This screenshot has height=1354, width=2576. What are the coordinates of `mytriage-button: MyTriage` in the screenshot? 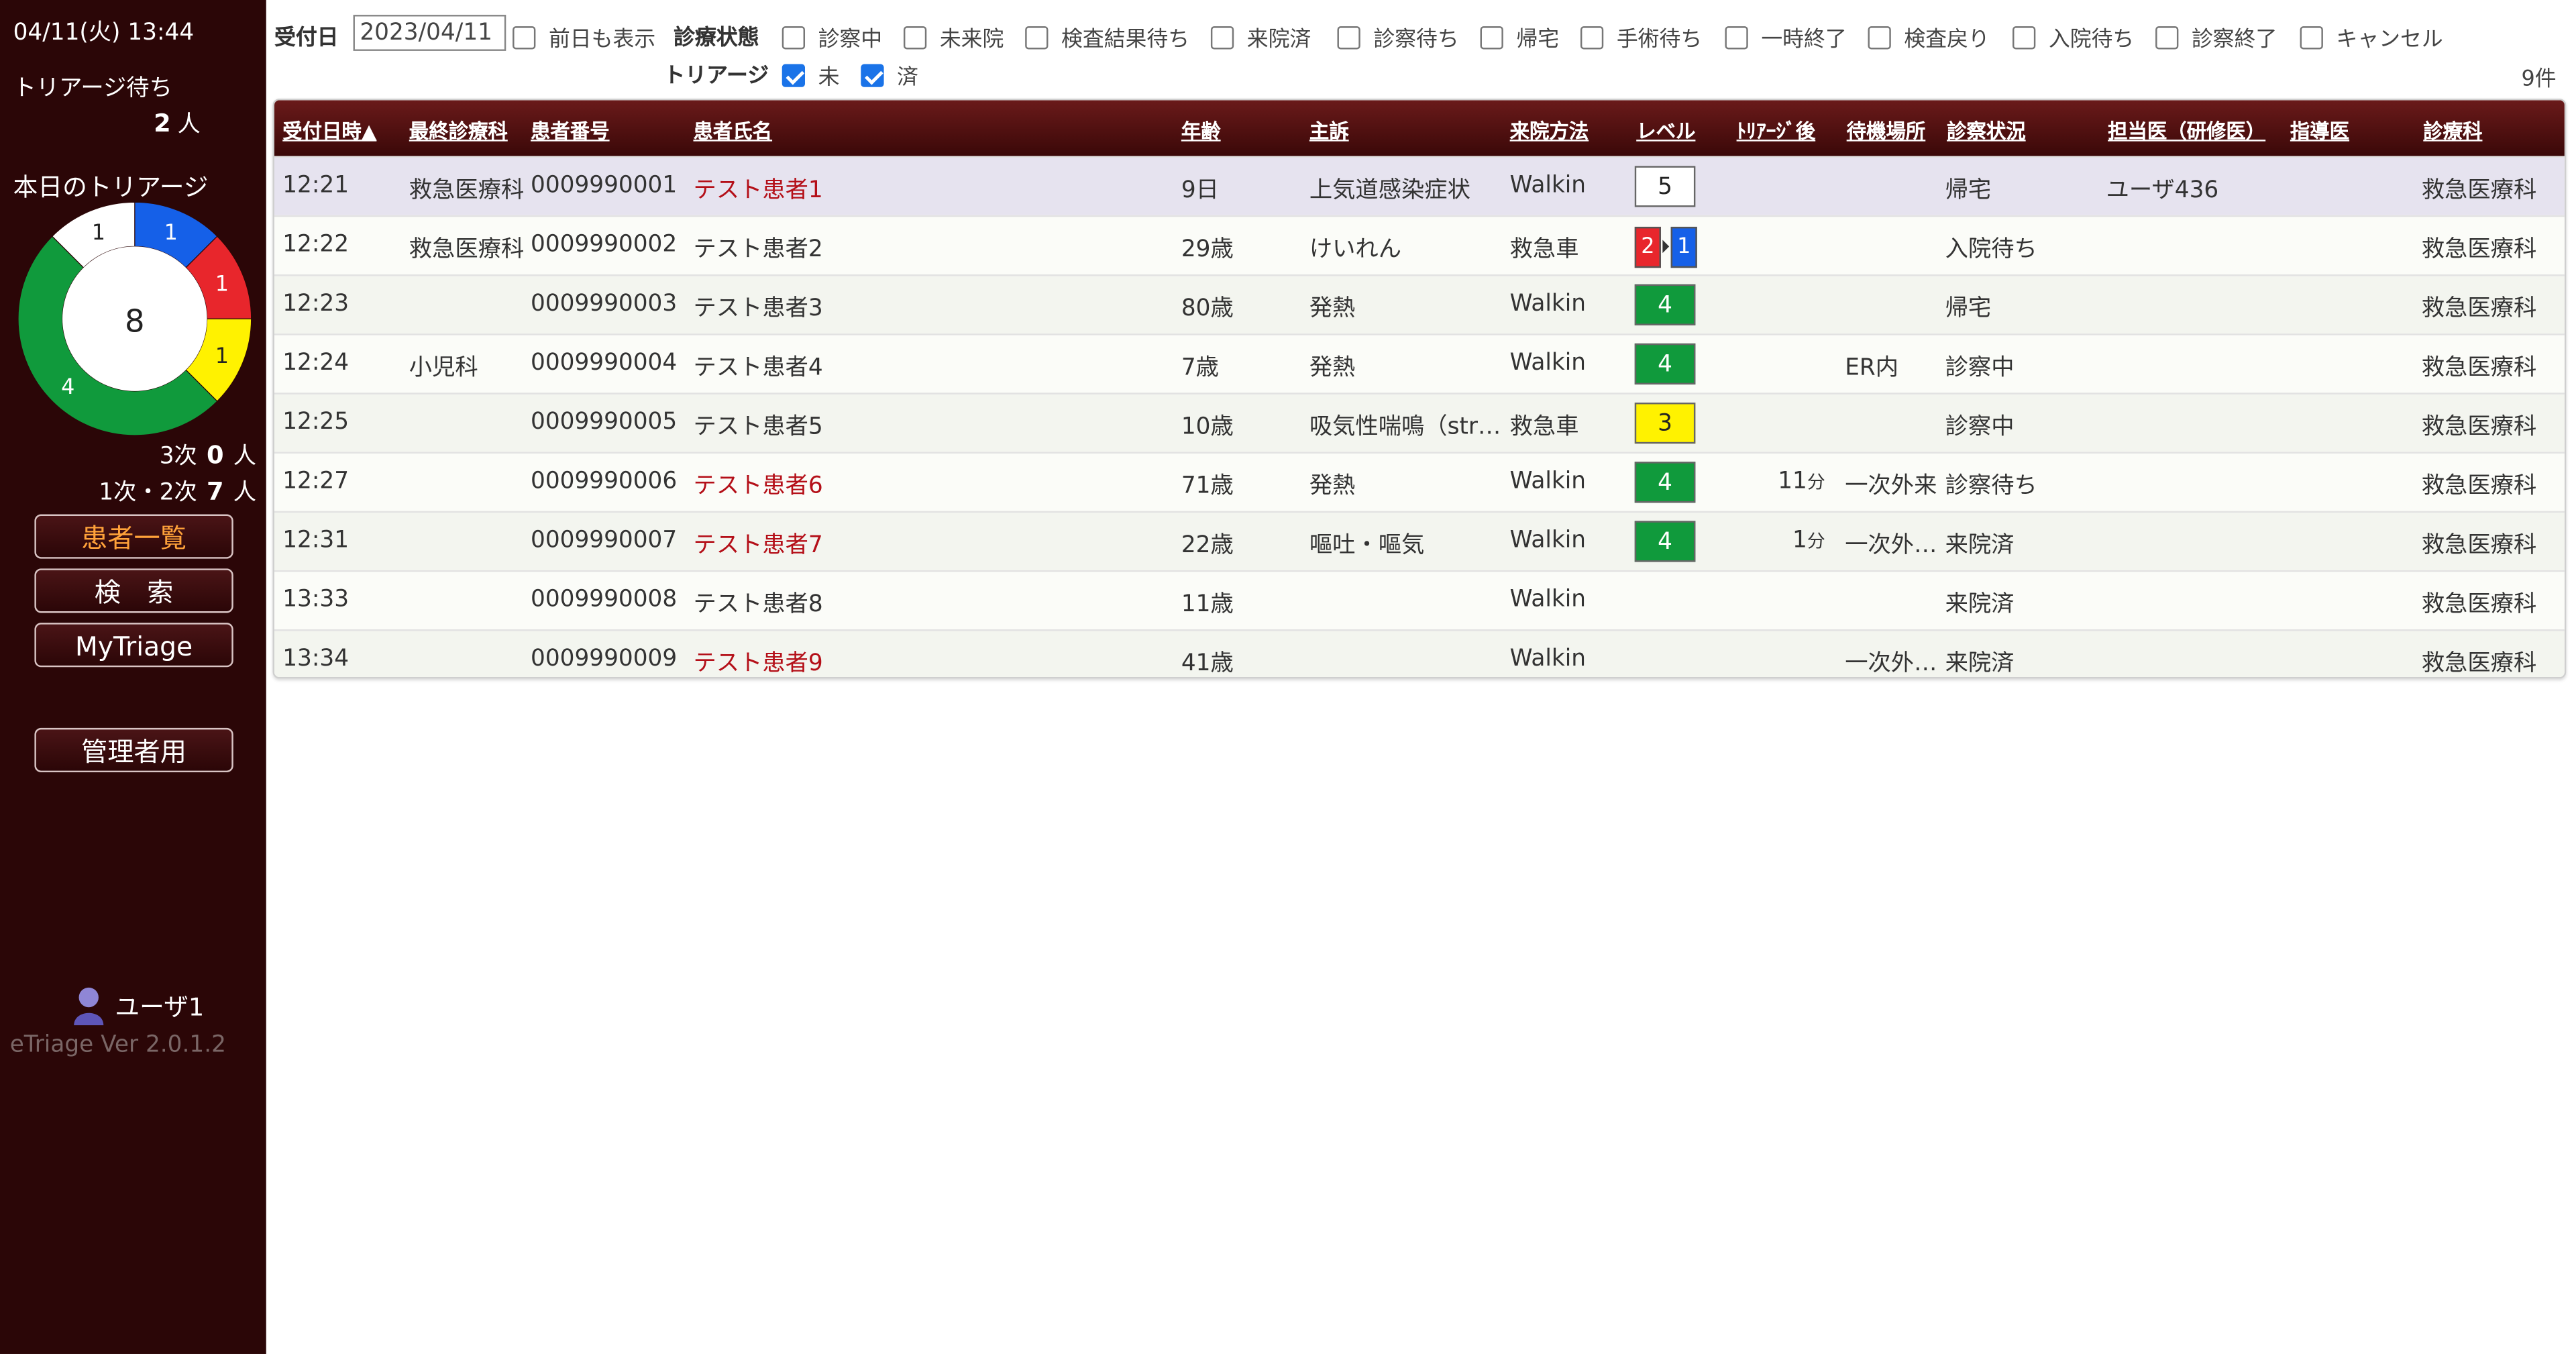 It's located at (133, 645).